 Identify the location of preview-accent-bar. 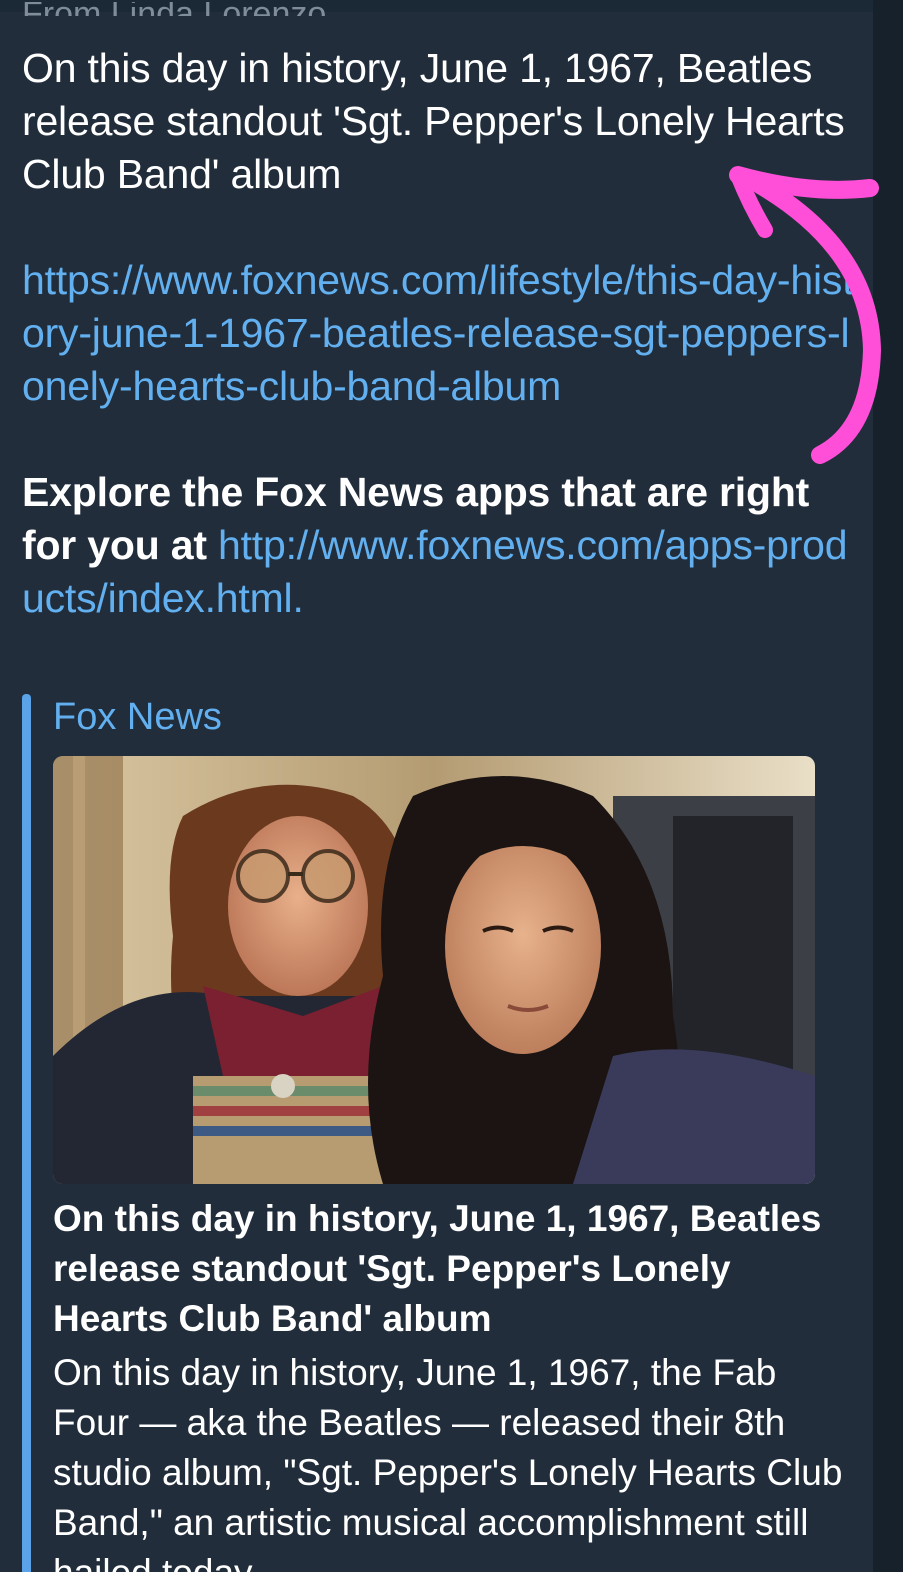
(26, 1133).